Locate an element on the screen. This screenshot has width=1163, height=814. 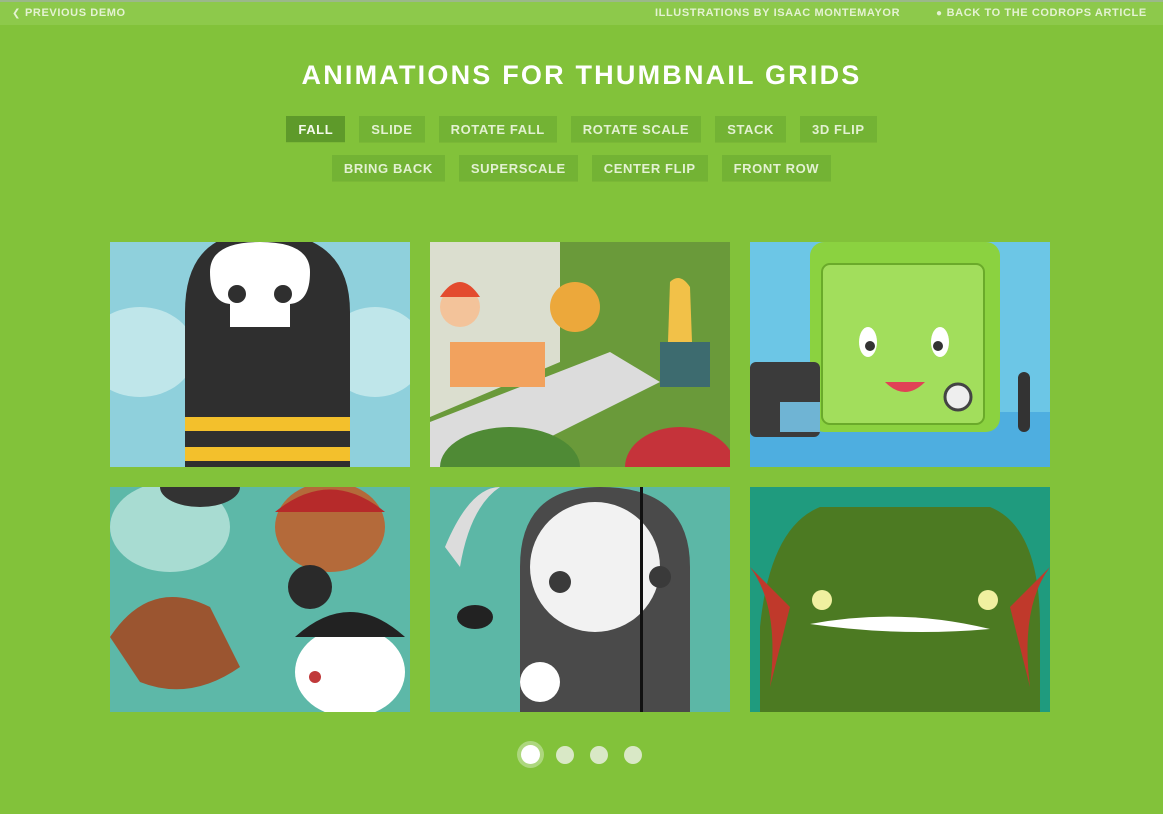
effect-rotate-scale-button: ROTATE SCALE is located at coordinates (636, 129).